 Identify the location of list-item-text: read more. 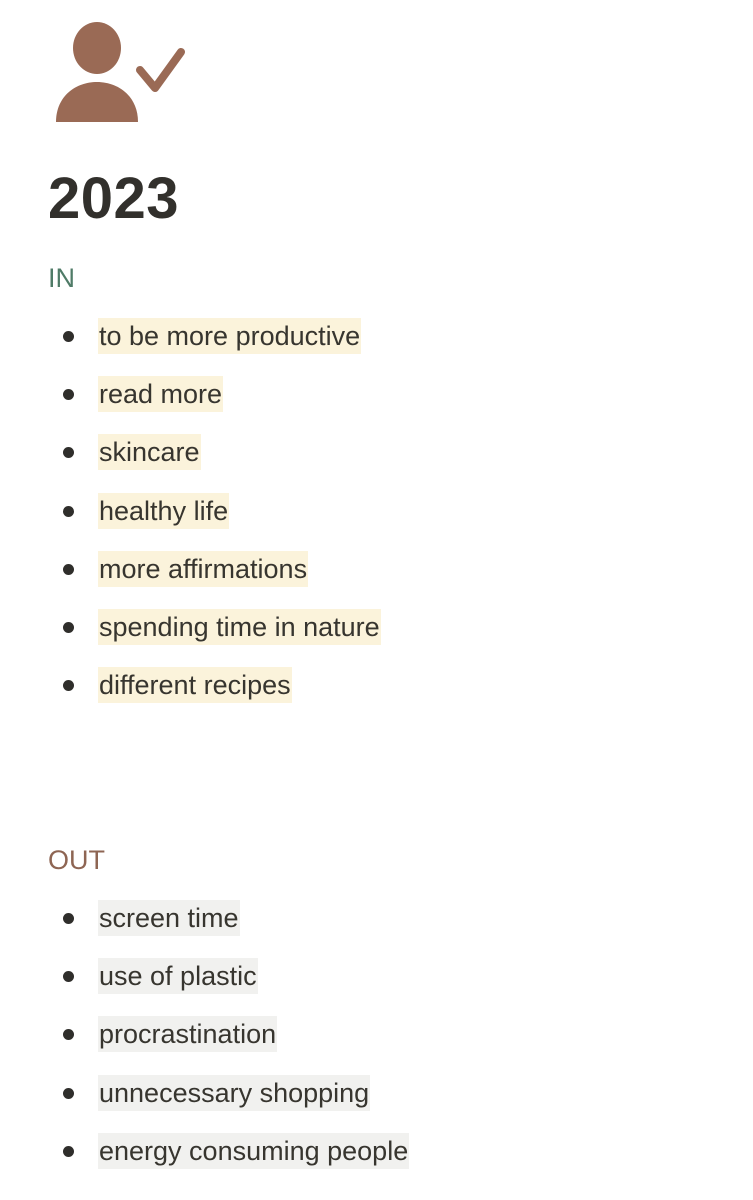
(161, 394).